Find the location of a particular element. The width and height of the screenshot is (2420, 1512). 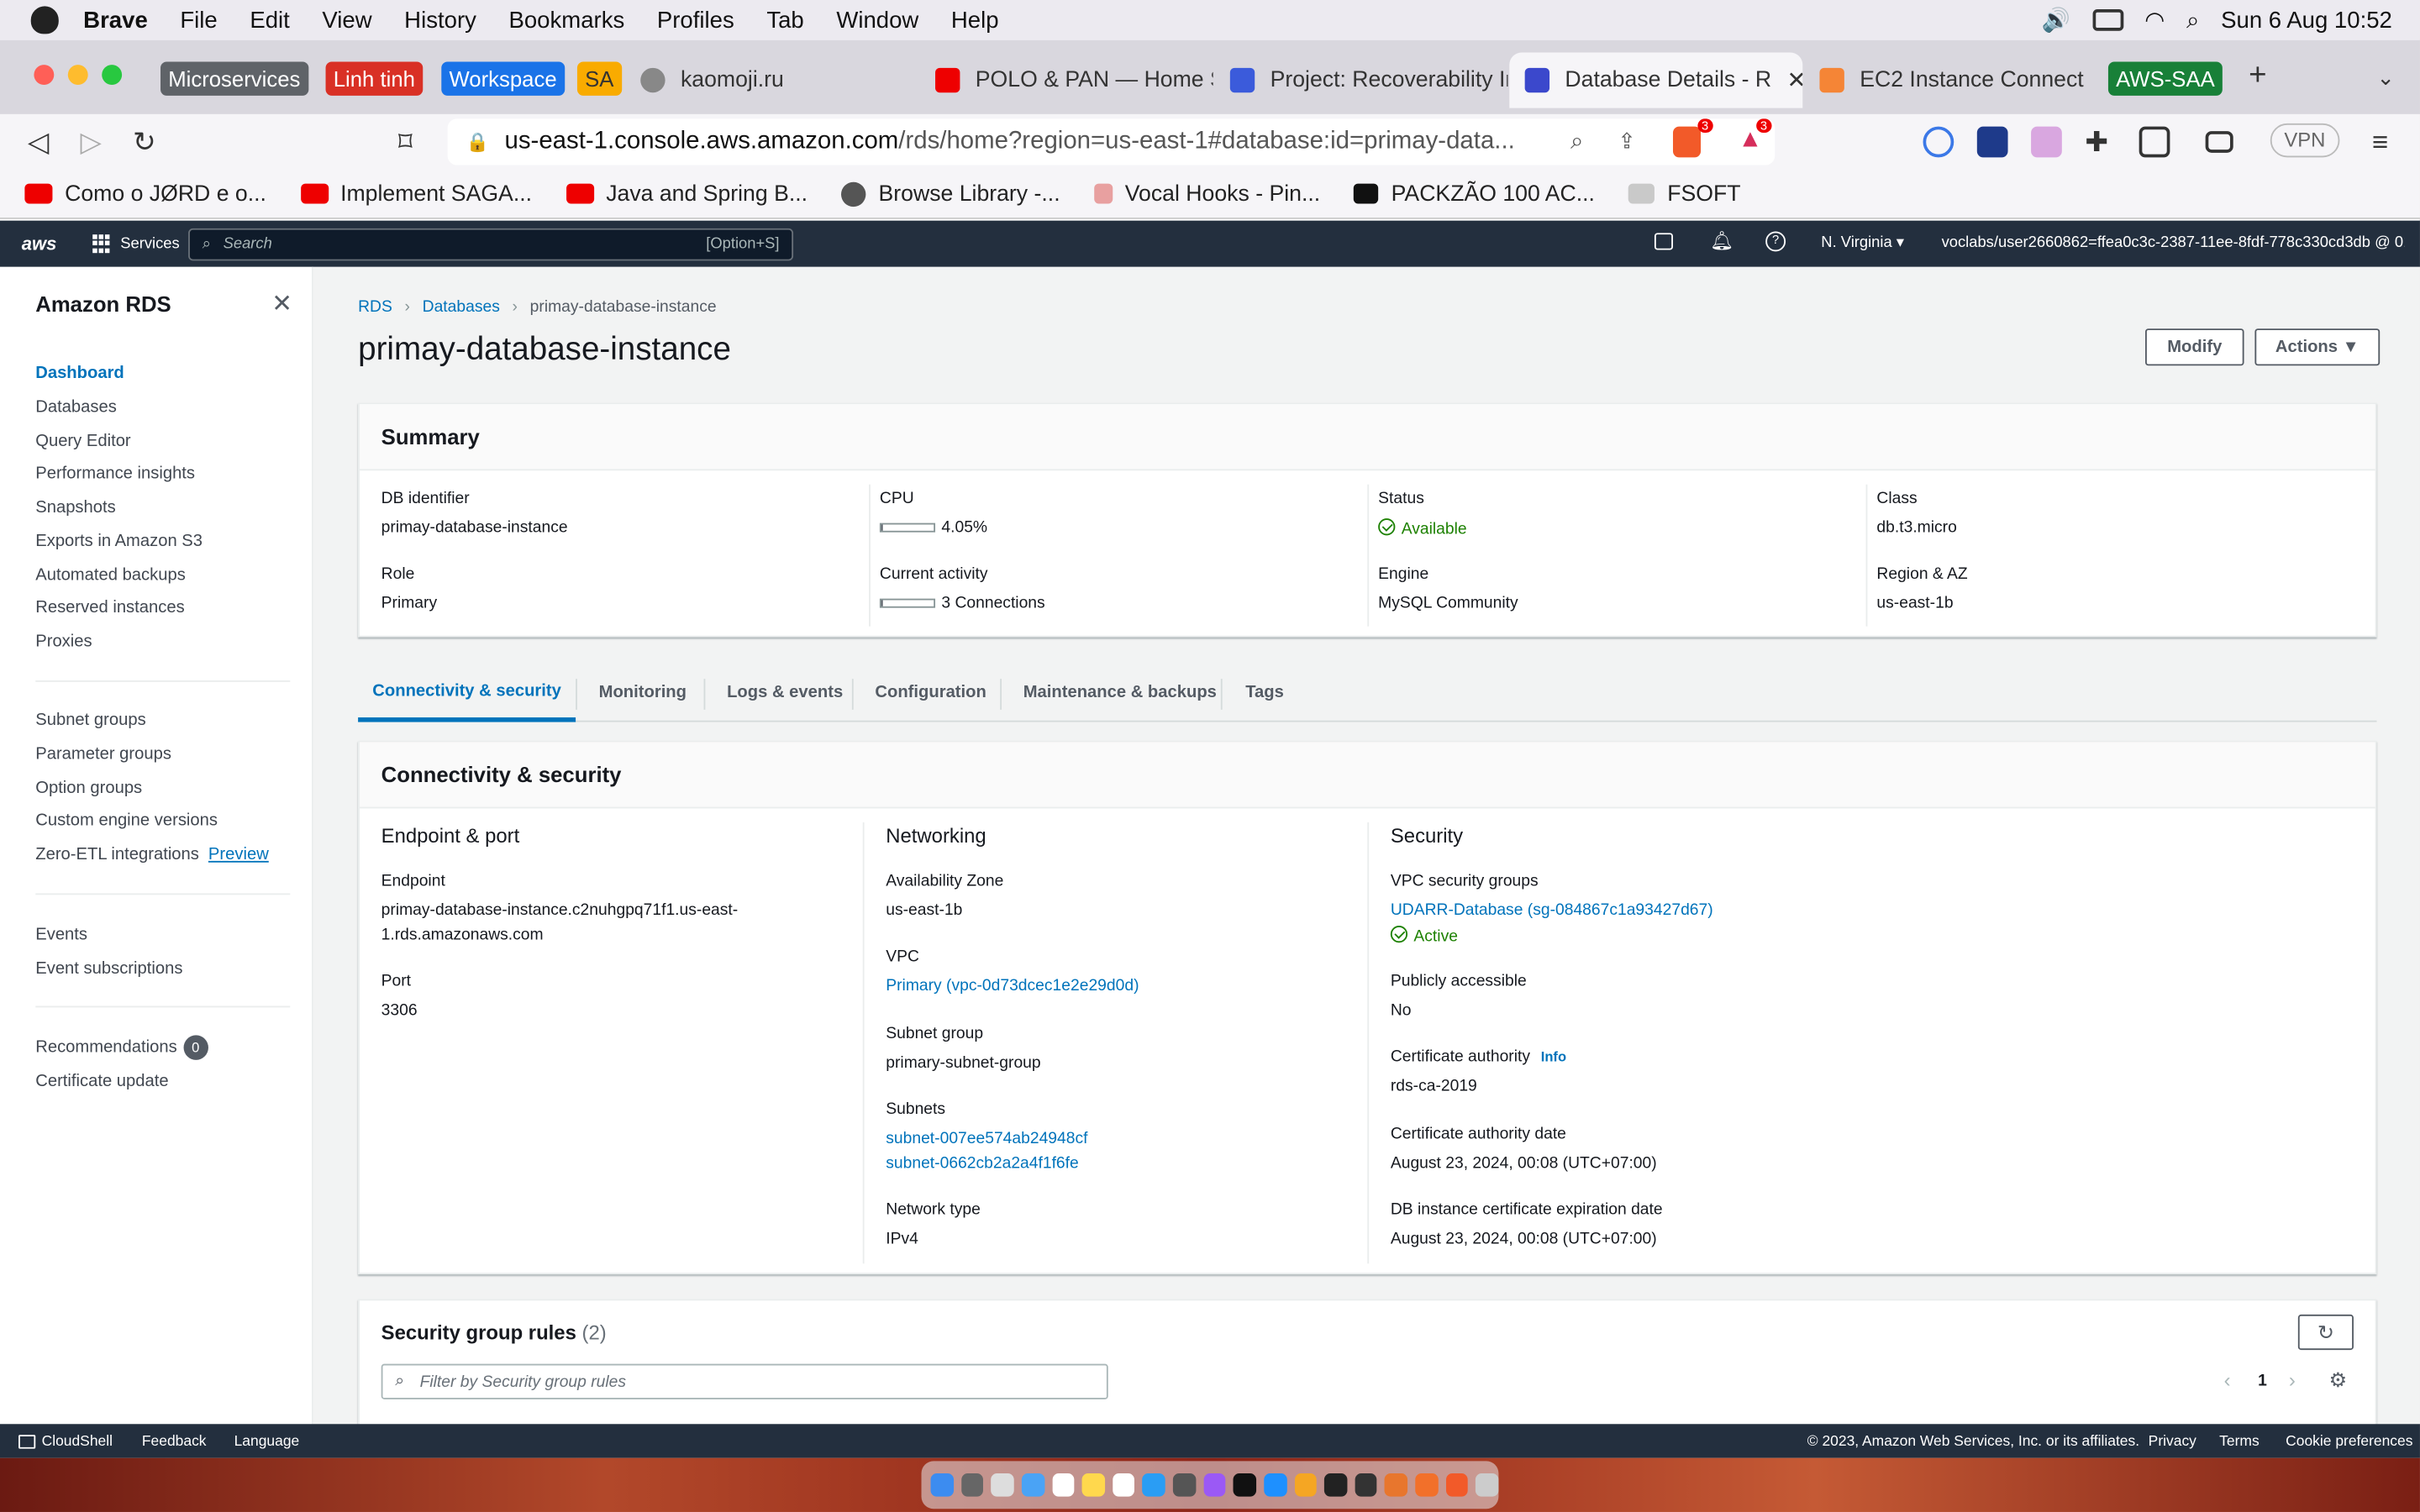

tab-kaomoji: kaomoji.ru is located at coordinates (771, 80).